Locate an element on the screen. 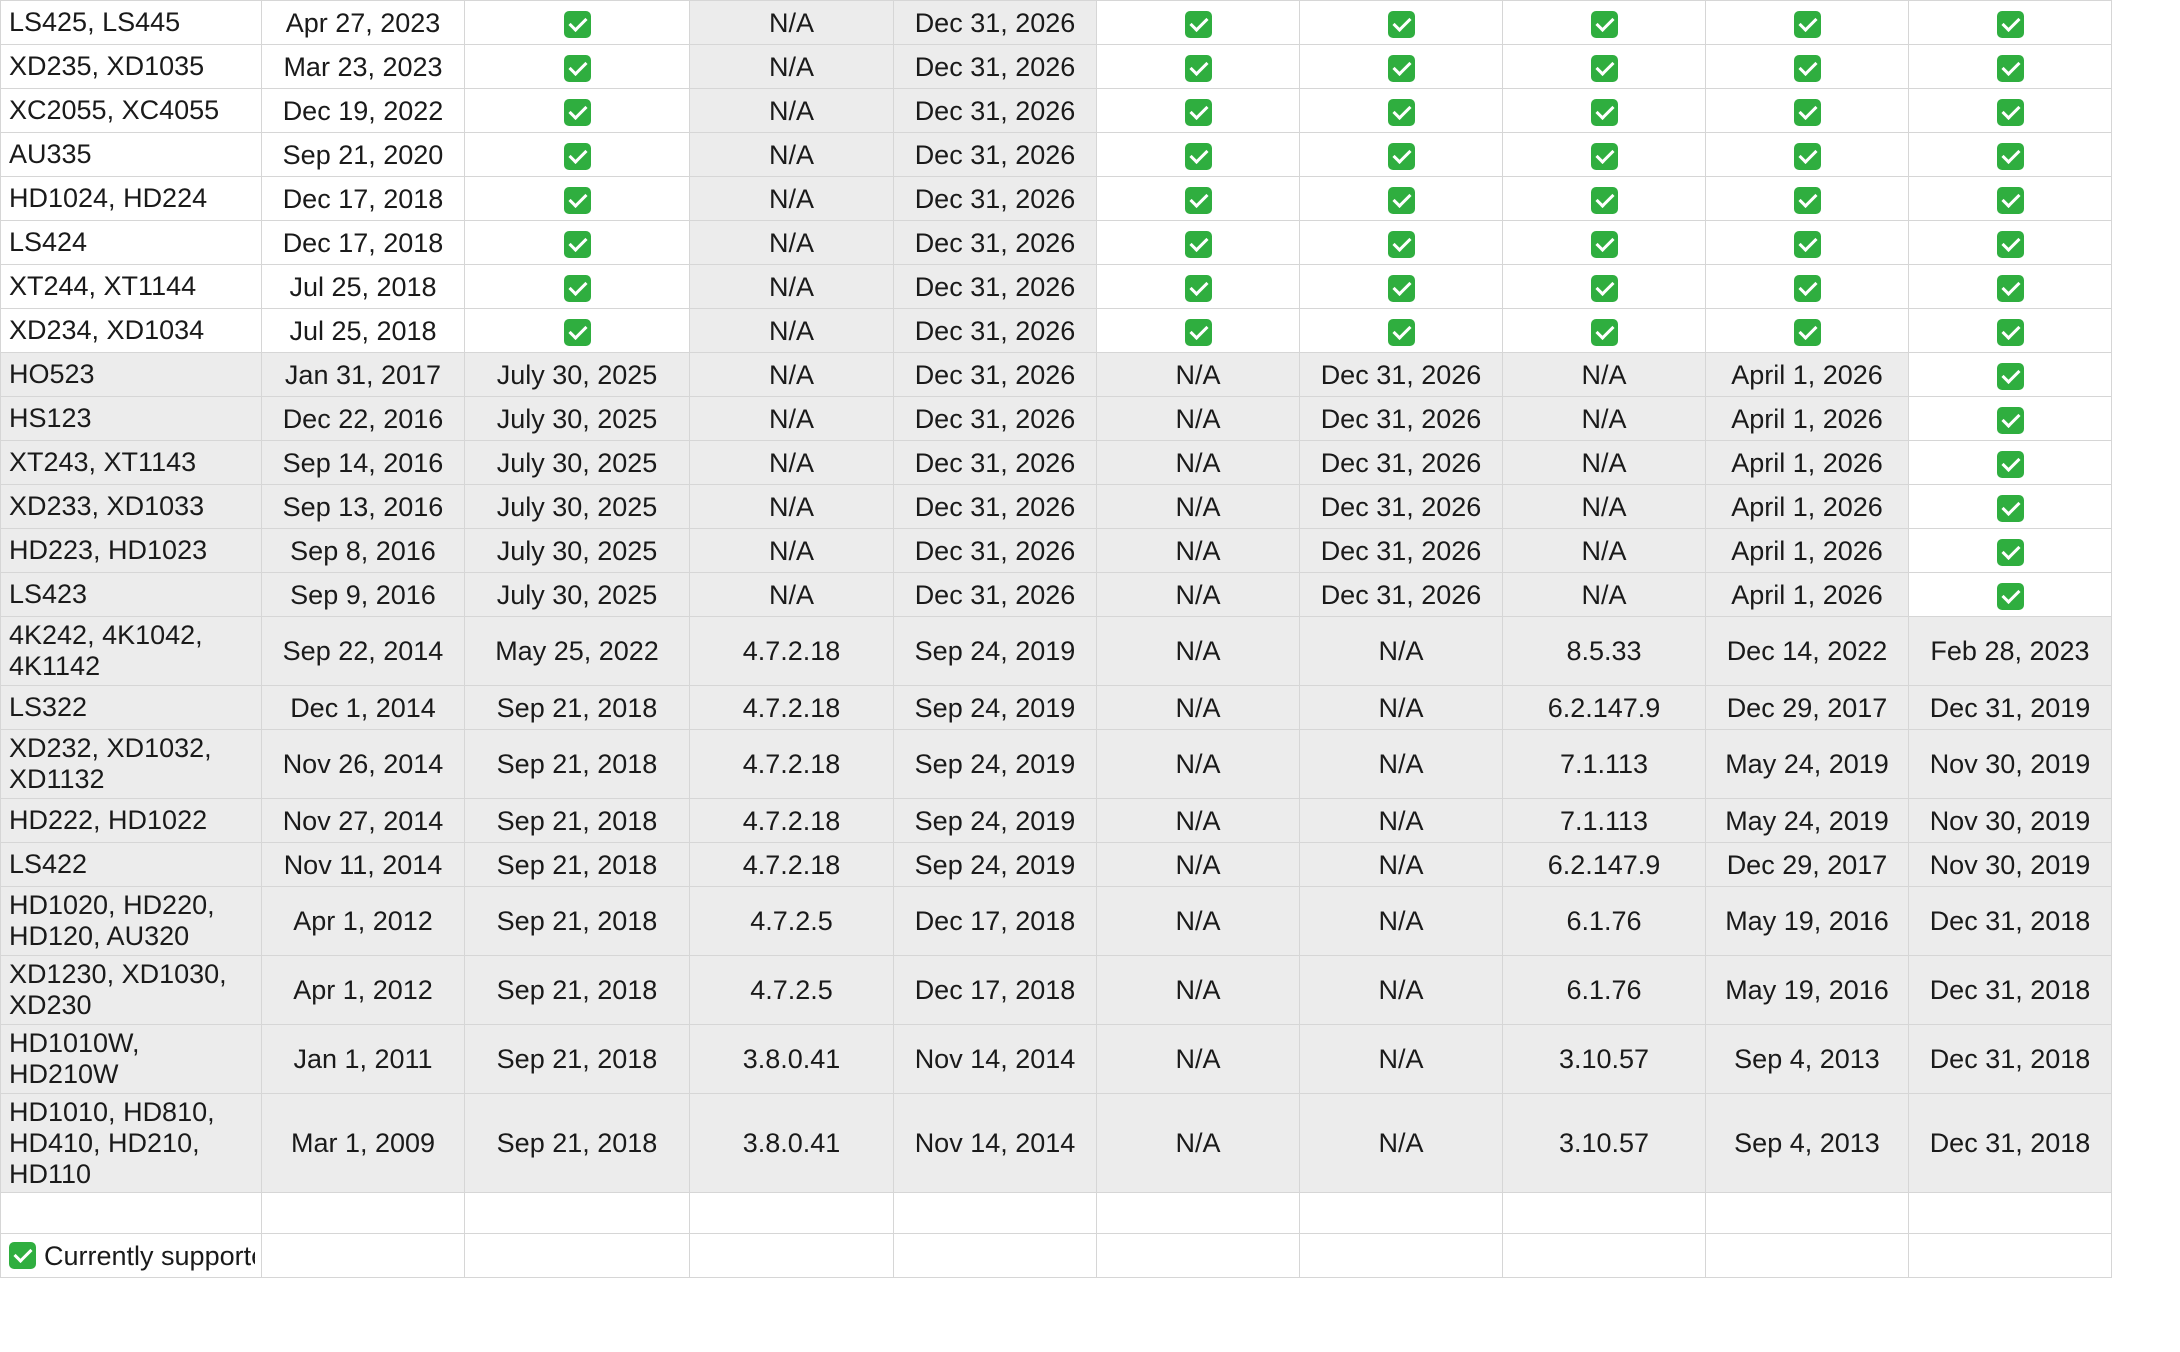 Image resolution: width=2180 pixels, height=1352 pixels. cell-release-date: Jan 31, 2017 is located at coordinates (363, 374).